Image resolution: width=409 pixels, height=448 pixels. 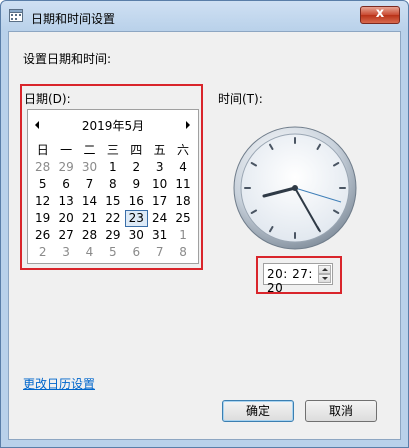 I want to click on spin-down-icon, so click(x=324, y=278).